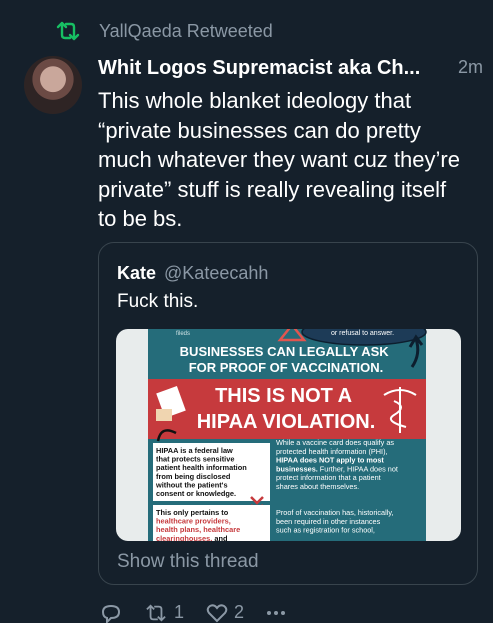 The image size is (493, 623). I want to click on like-count: 2, so click(239, 612).